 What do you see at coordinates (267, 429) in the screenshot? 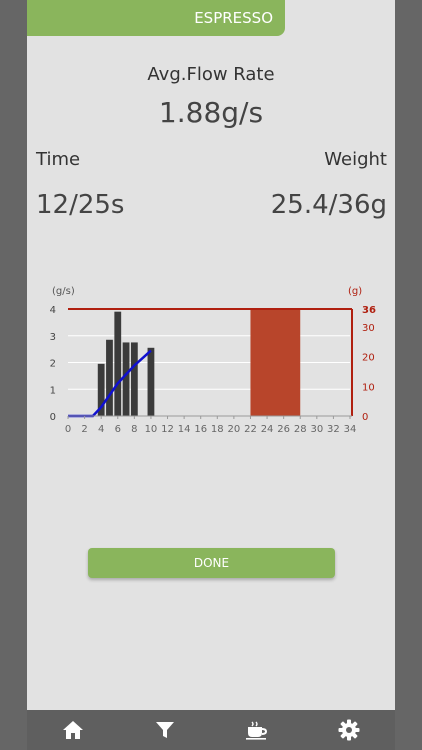
I see `x-tick-label: 24` at bounding box center [267, 429].